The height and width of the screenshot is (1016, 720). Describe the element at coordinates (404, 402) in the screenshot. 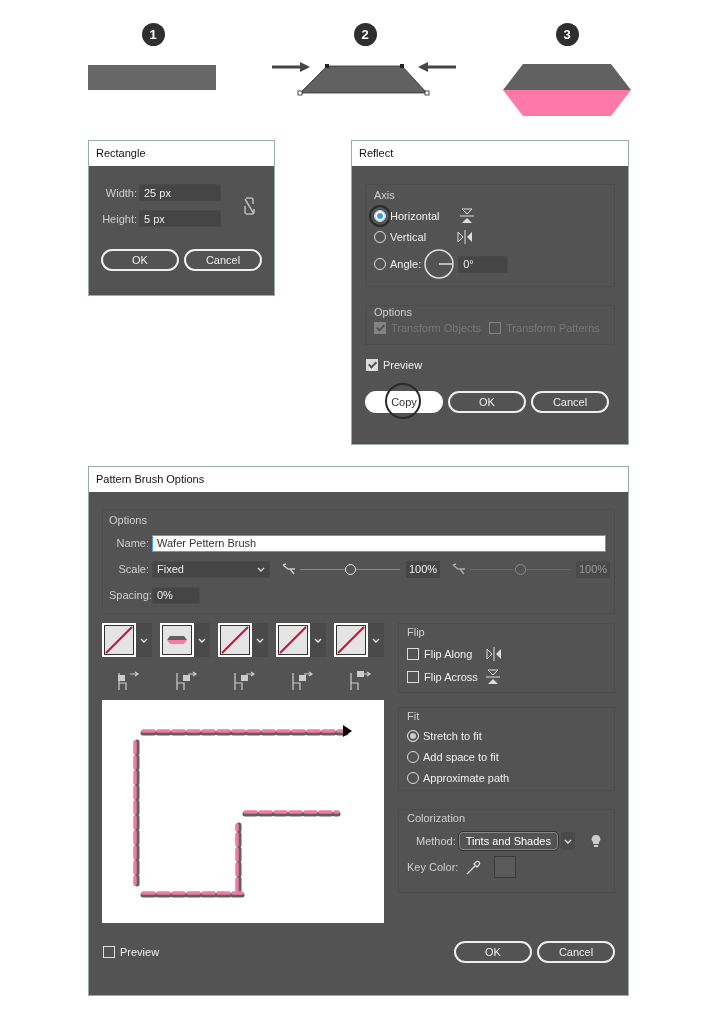

I see `dialog-button: Copy` at that location.